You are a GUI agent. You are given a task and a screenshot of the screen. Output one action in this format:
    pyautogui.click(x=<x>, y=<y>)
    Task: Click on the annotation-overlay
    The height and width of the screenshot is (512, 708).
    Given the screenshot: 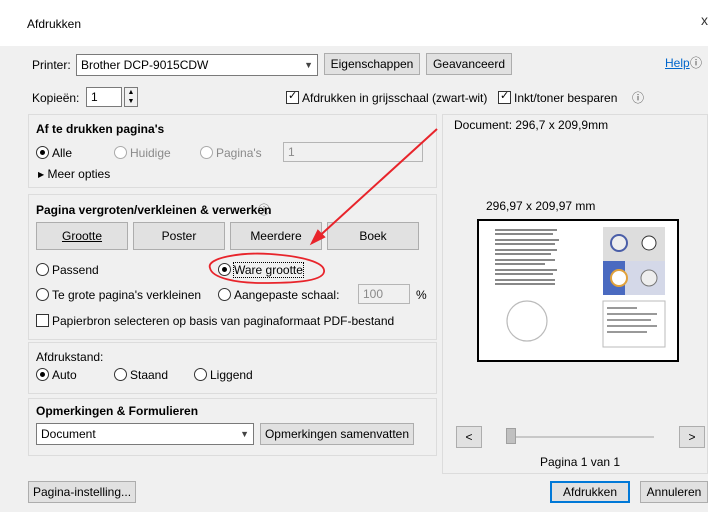 What is the action you would take?
    pyautogui.click(x=323, y=206)
    